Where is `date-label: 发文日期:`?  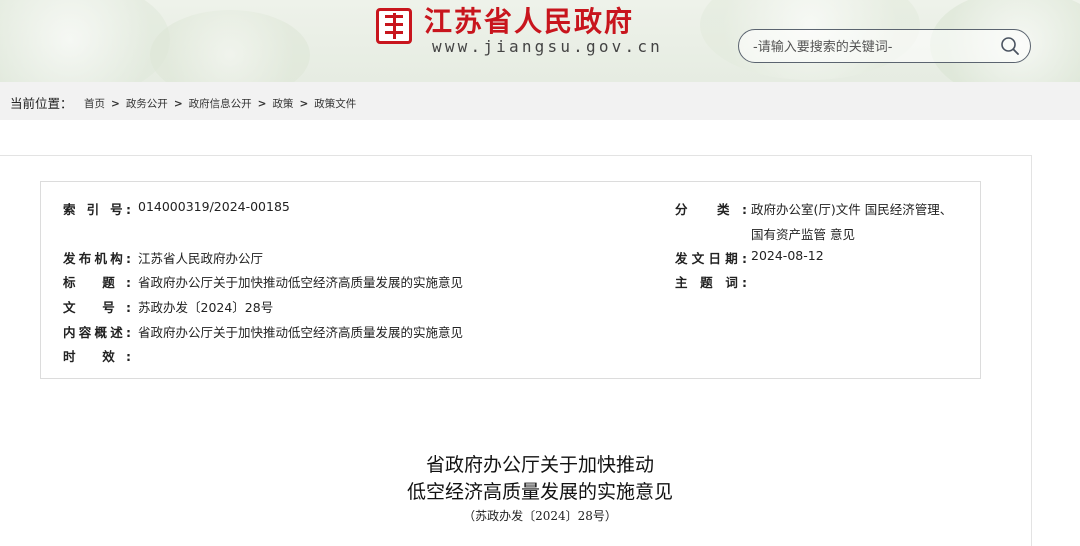 date-label: 发文日期: is located at coordinates (711, 258).